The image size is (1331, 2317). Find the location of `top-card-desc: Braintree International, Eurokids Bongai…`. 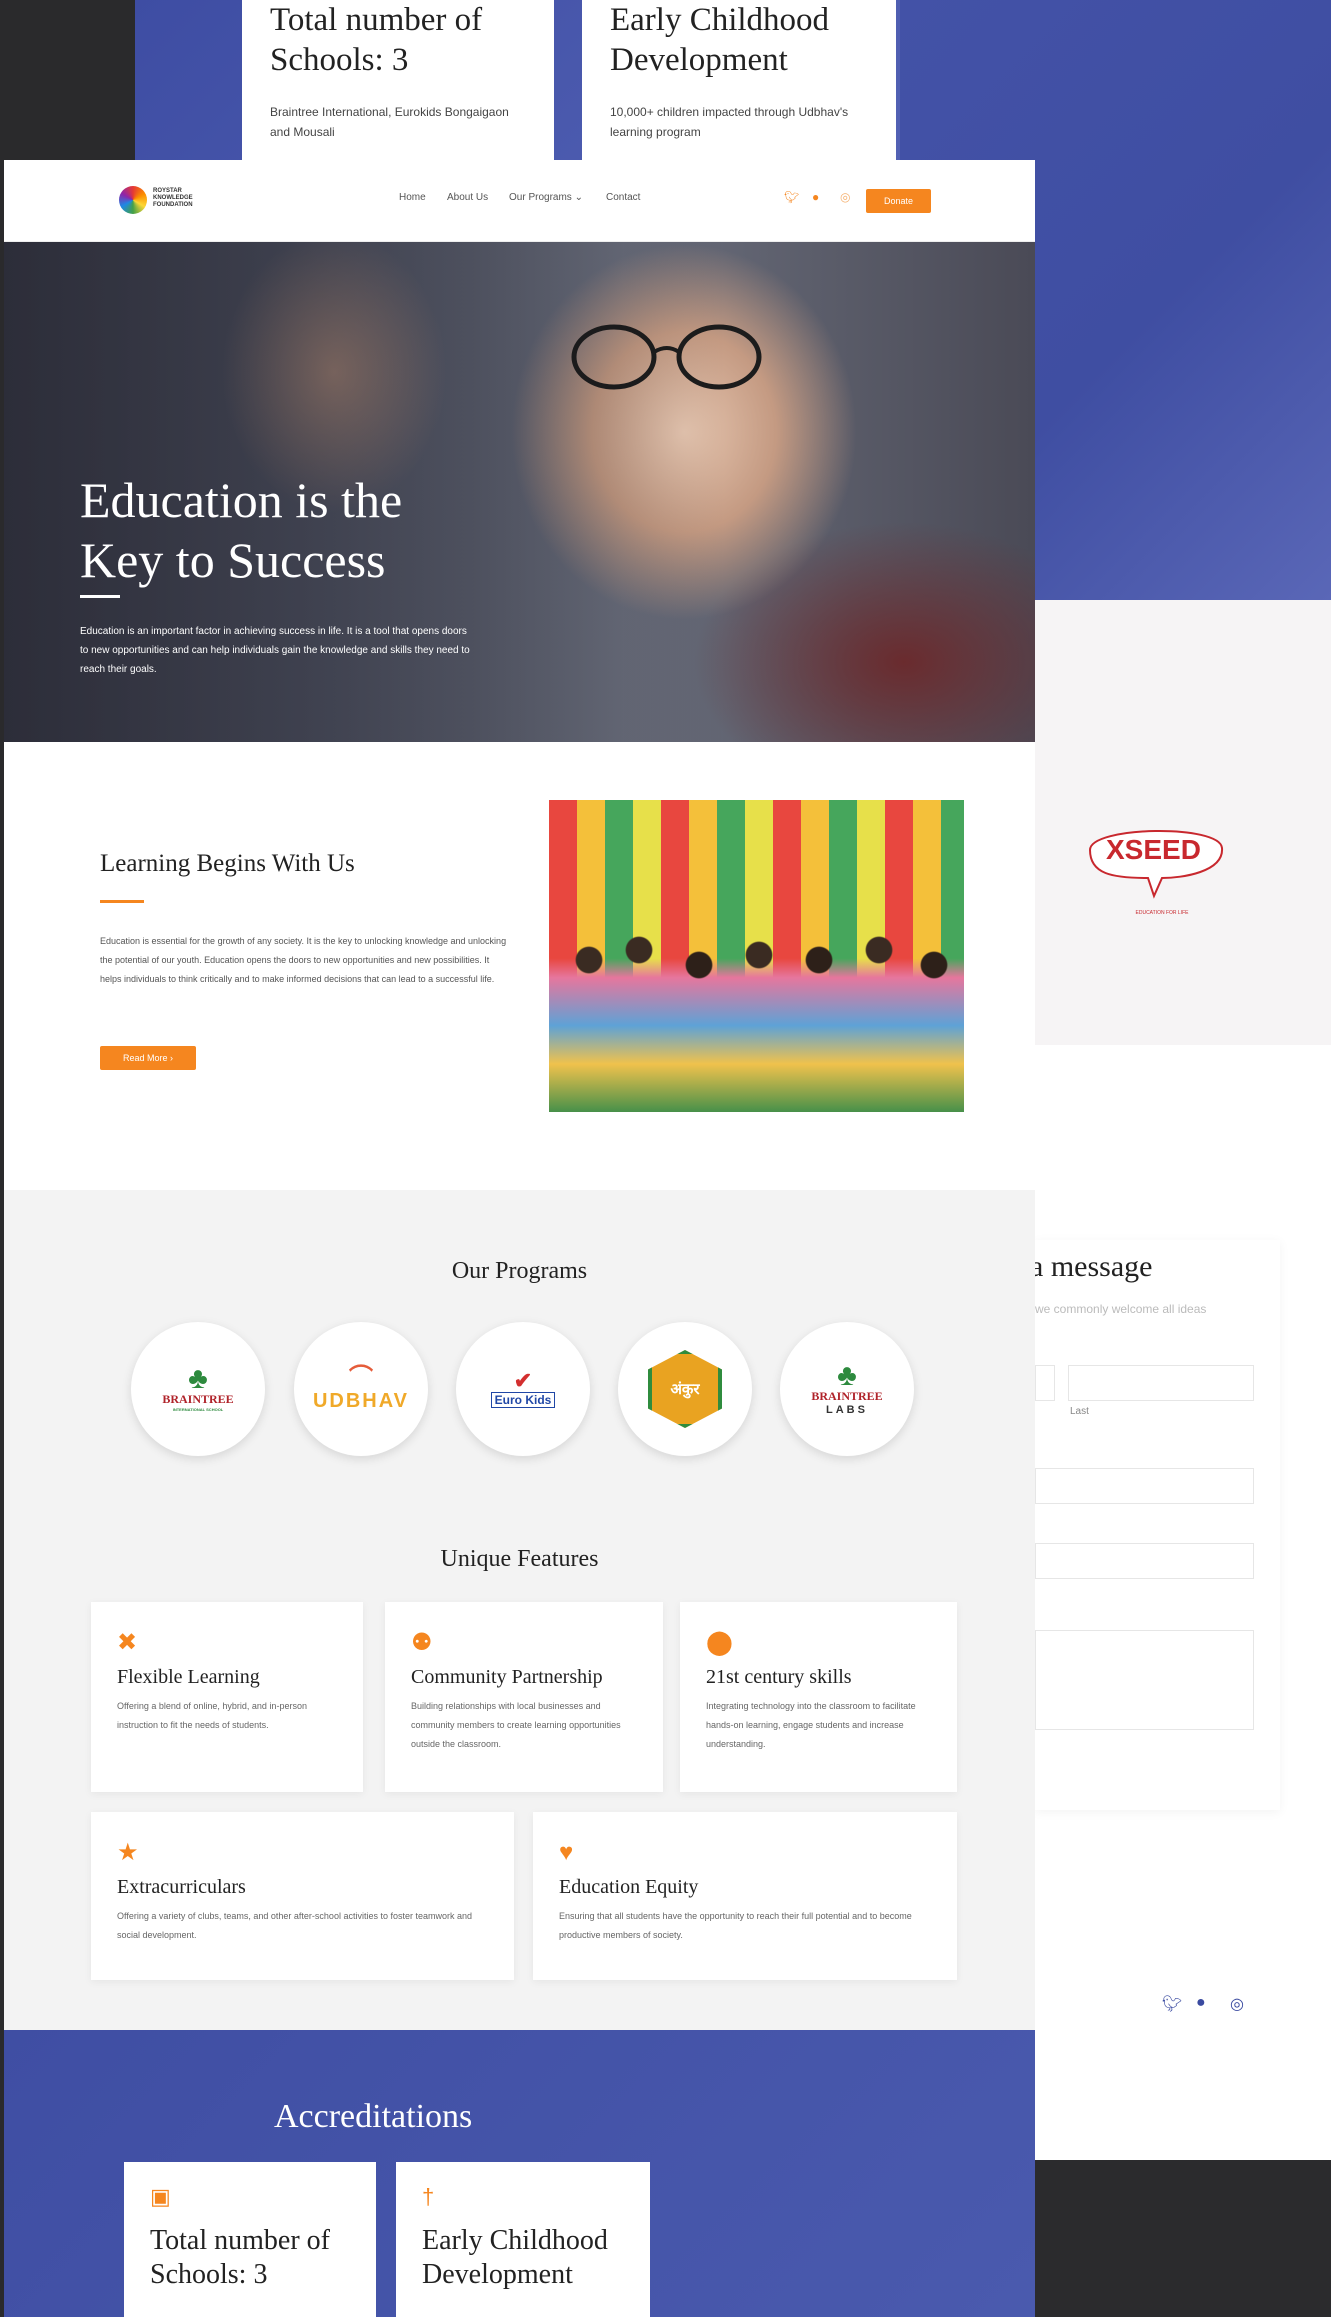

top-card-desc: Braintree International, Eurokids Bongai… is located at coordinates (389, 122).